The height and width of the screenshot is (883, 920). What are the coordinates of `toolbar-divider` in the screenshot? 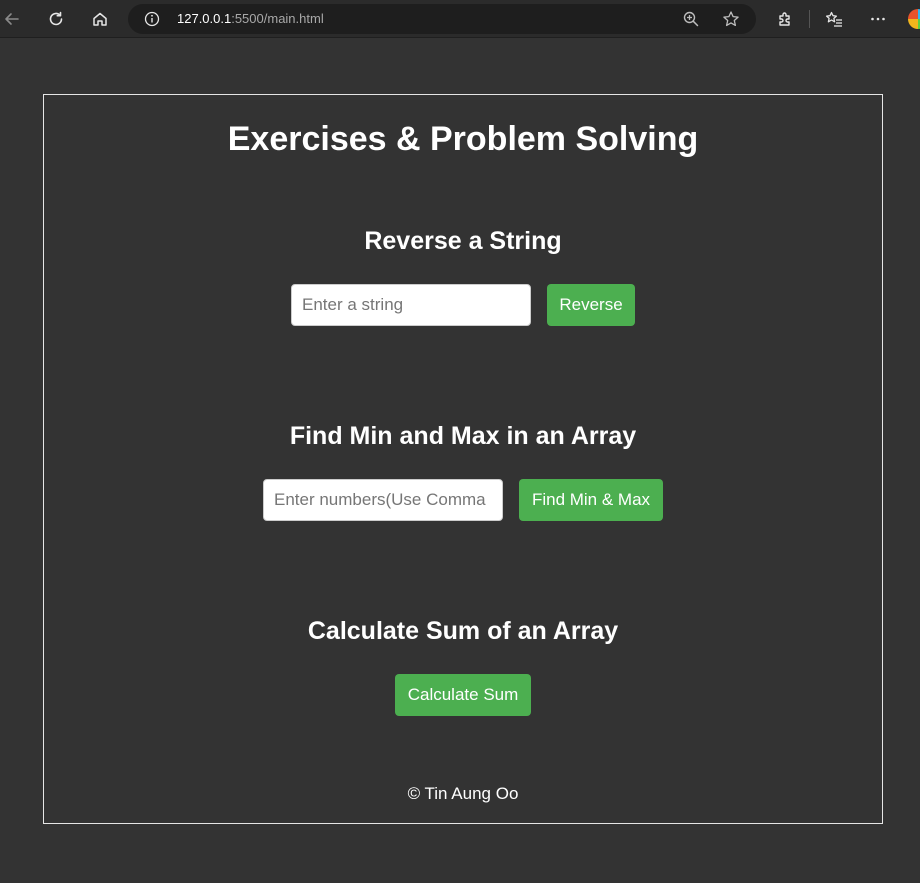 It's located at (809, 19).